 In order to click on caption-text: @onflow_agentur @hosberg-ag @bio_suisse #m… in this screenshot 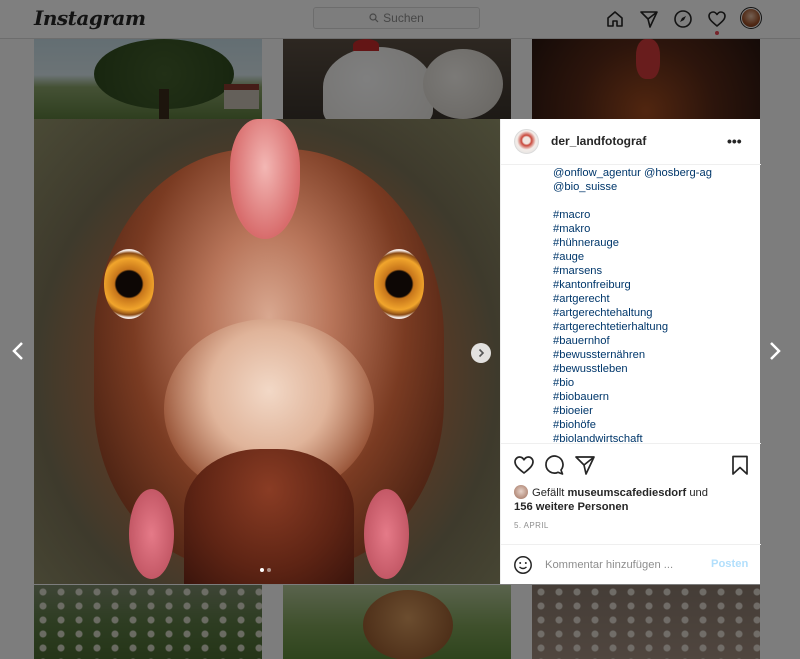, I will do `click(653, 304)`.